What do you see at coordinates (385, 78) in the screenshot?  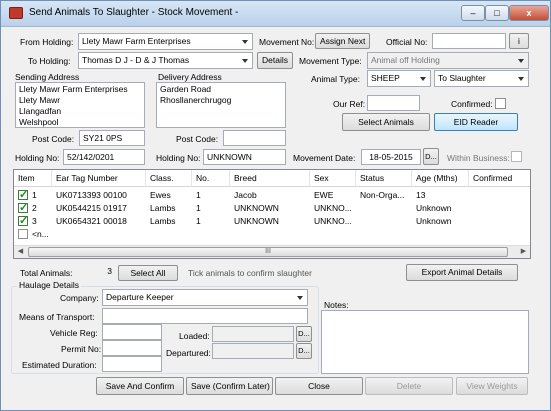 I see `animal-type-value: SHEEP` at bounding box center [385, 78].